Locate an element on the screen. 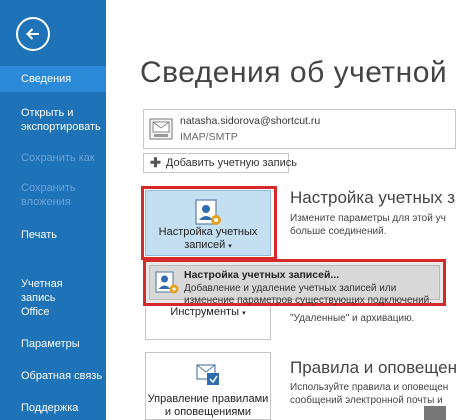  nav-item-label: Сведения is located at coordinates (46, 79).